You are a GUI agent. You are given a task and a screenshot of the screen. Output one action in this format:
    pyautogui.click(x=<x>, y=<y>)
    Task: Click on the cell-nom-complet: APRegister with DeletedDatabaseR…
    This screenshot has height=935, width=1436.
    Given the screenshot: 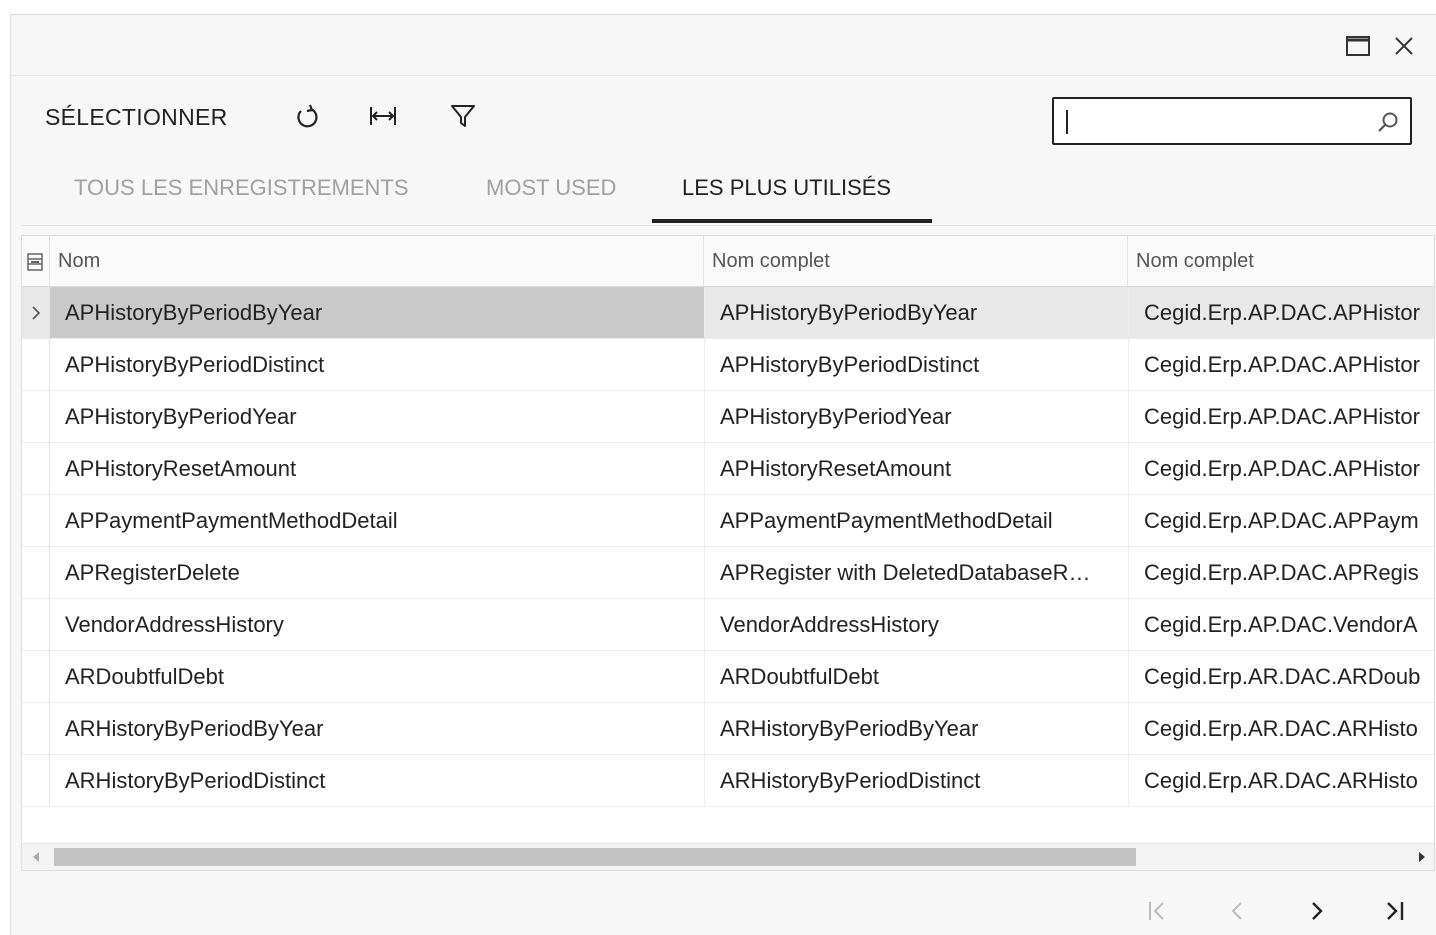 What is the action you would take?
    pyautogui.click(x=916, y=572)
    